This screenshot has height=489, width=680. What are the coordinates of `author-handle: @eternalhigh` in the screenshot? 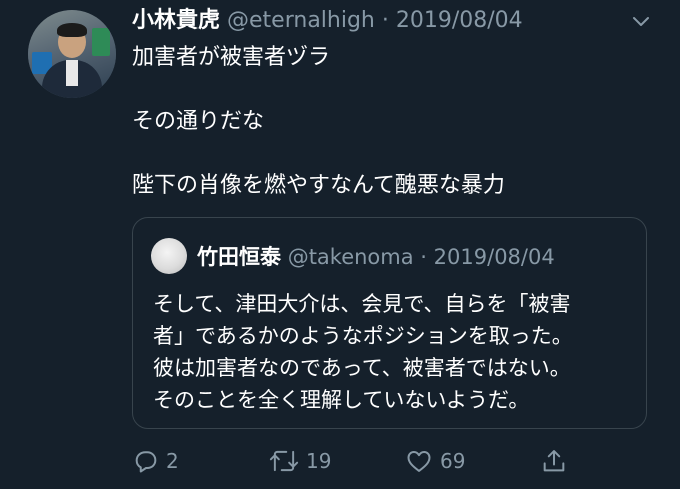 It's located at (301, 20).